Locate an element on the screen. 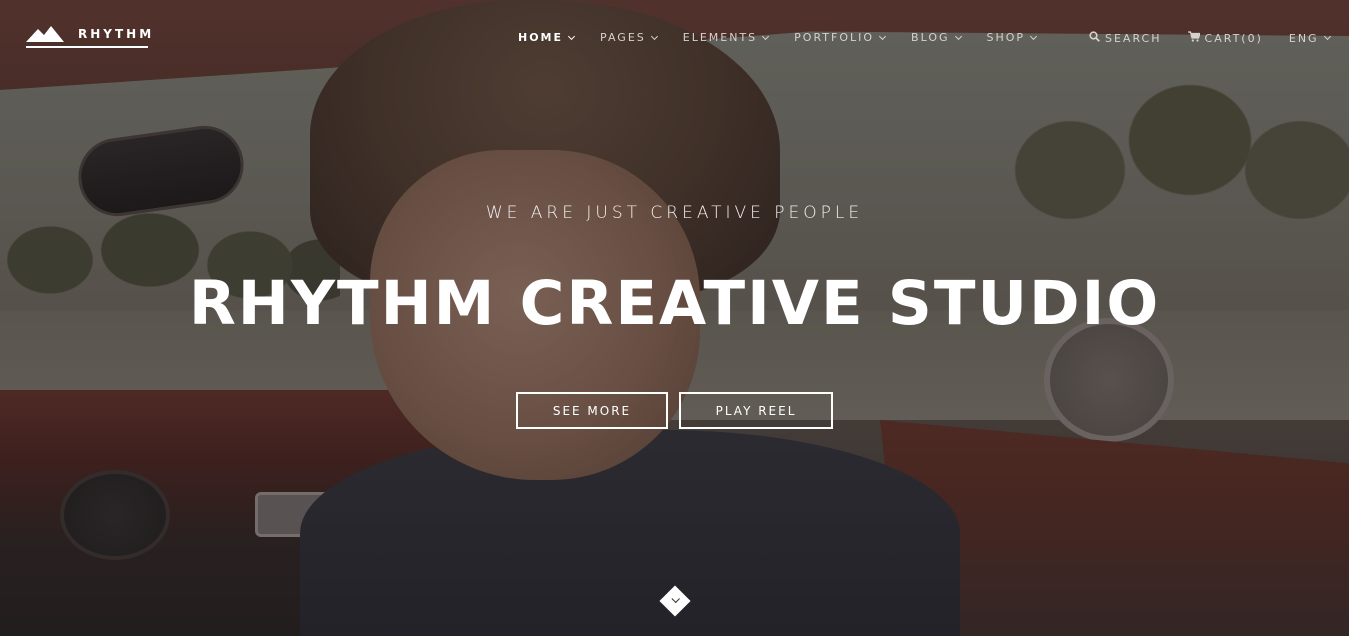 This screenshot has width=1349, height=636. search-button: SEARCH is located at coordinates (1125, 38).